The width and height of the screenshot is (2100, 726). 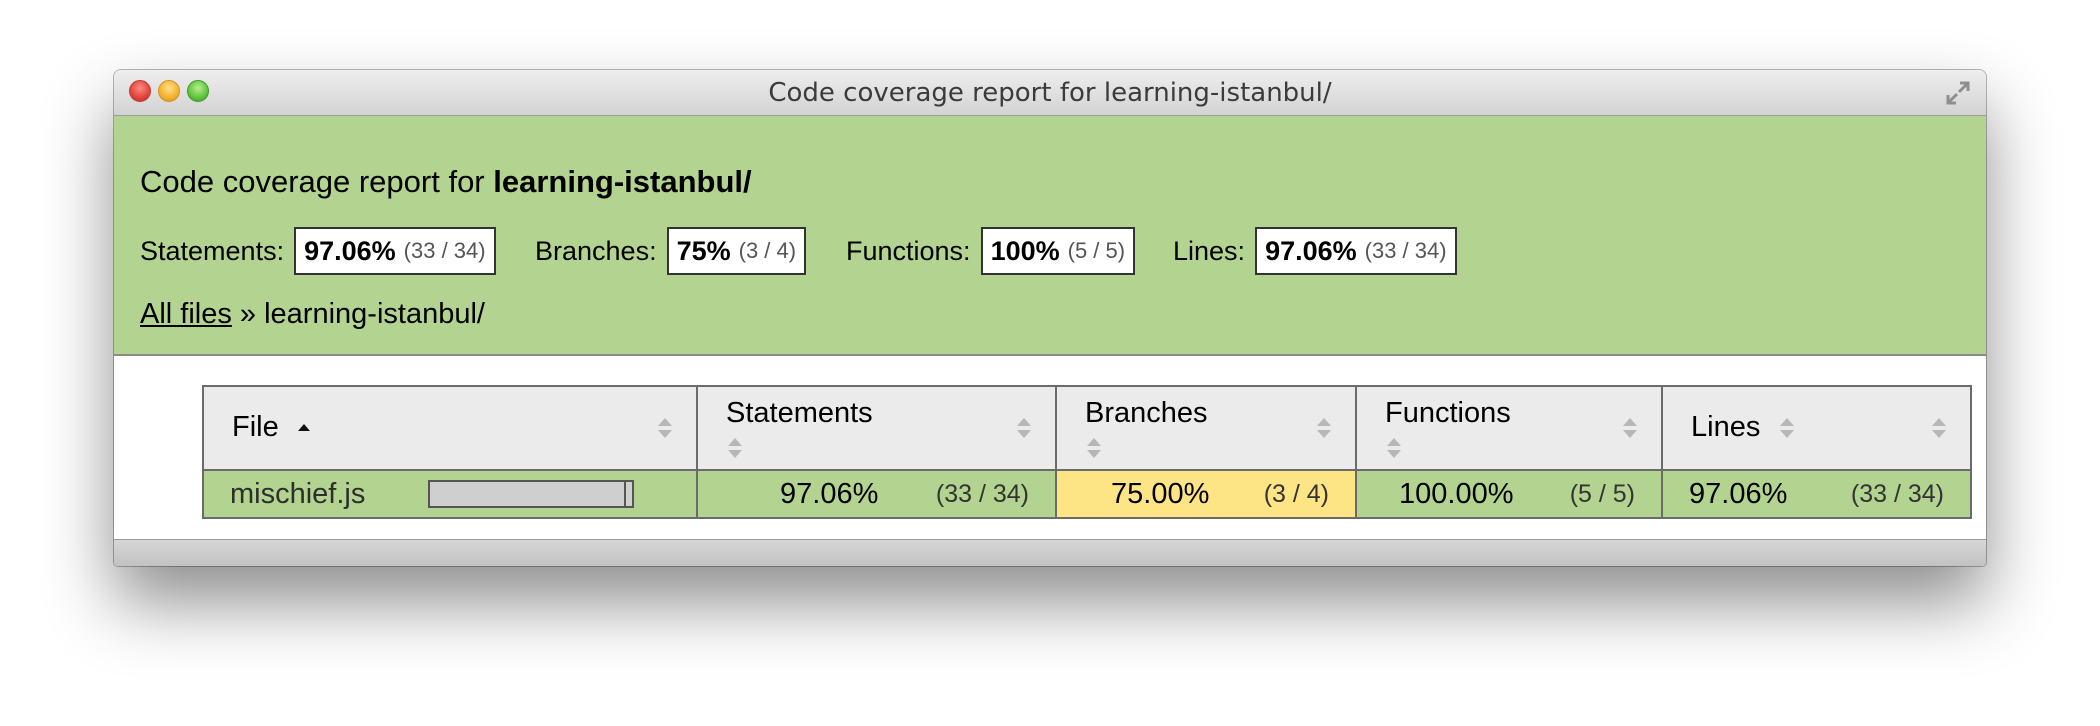 I want to click on breadcrumb-all-files-link: All files, so click(x=186, y=314).